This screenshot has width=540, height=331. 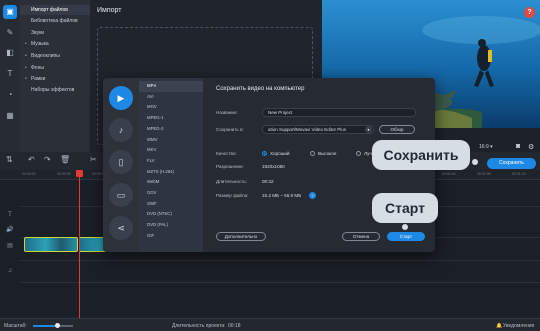 I want to click on devices-icon: ▯, so click(x=121, y=162).